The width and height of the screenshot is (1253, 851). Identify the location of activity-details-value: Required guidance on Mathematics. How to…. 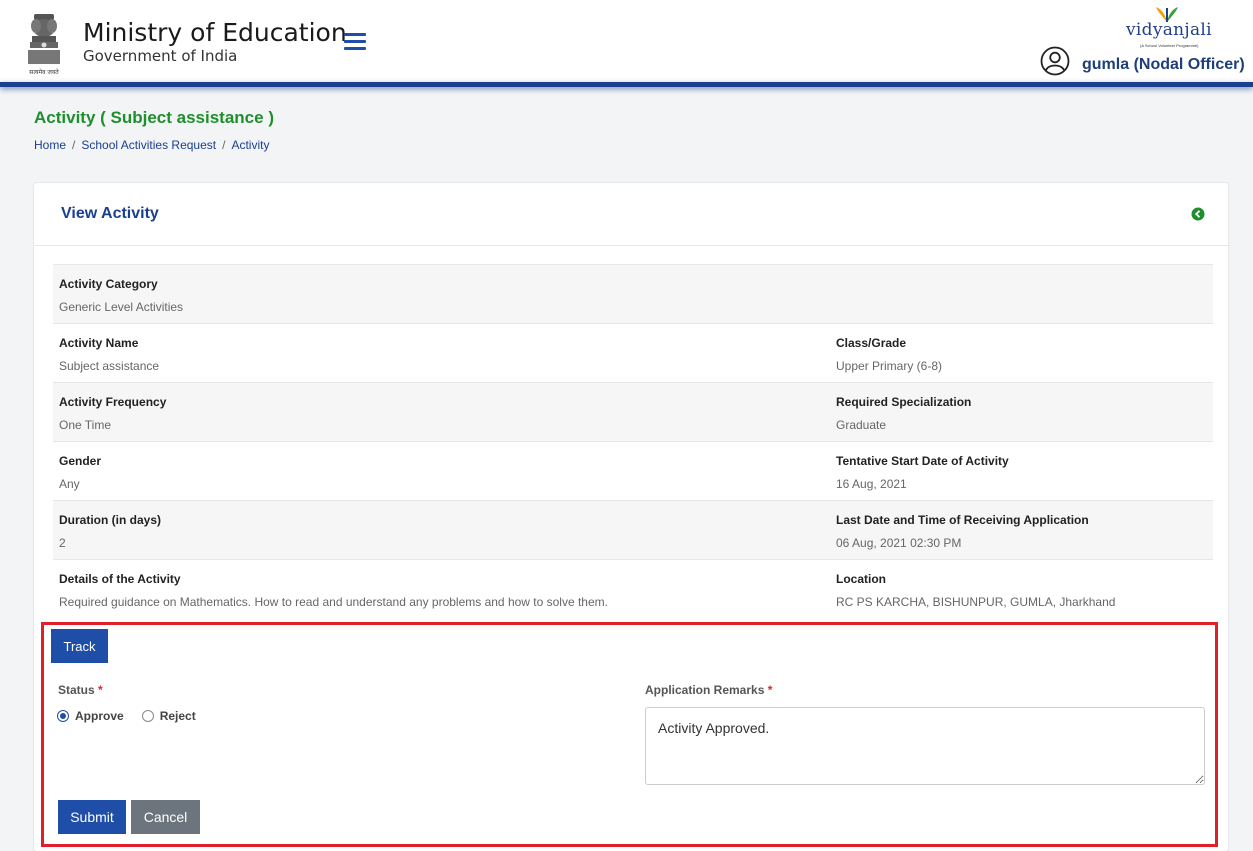
(333, 602).